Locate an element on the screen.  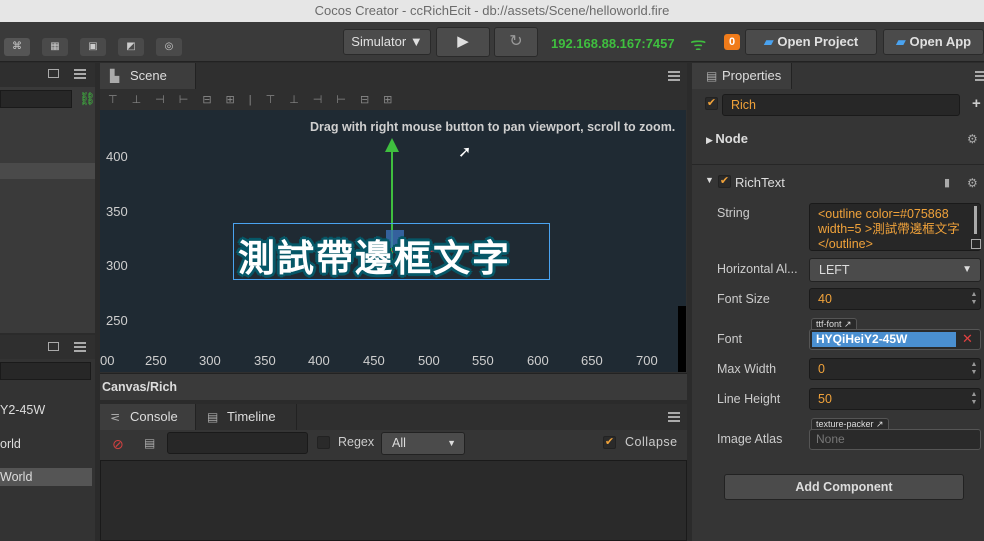
chevron-right-icon: ▶ is located at coordinates (711, 140).